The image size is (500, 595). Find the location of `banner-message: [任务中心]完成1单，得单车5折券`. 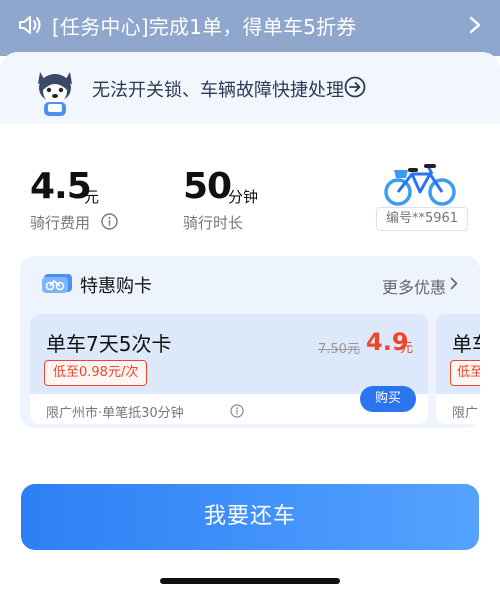

banner-message: [任务中心]完成1单，得单车5折券 is located at coordinates (204, 27).